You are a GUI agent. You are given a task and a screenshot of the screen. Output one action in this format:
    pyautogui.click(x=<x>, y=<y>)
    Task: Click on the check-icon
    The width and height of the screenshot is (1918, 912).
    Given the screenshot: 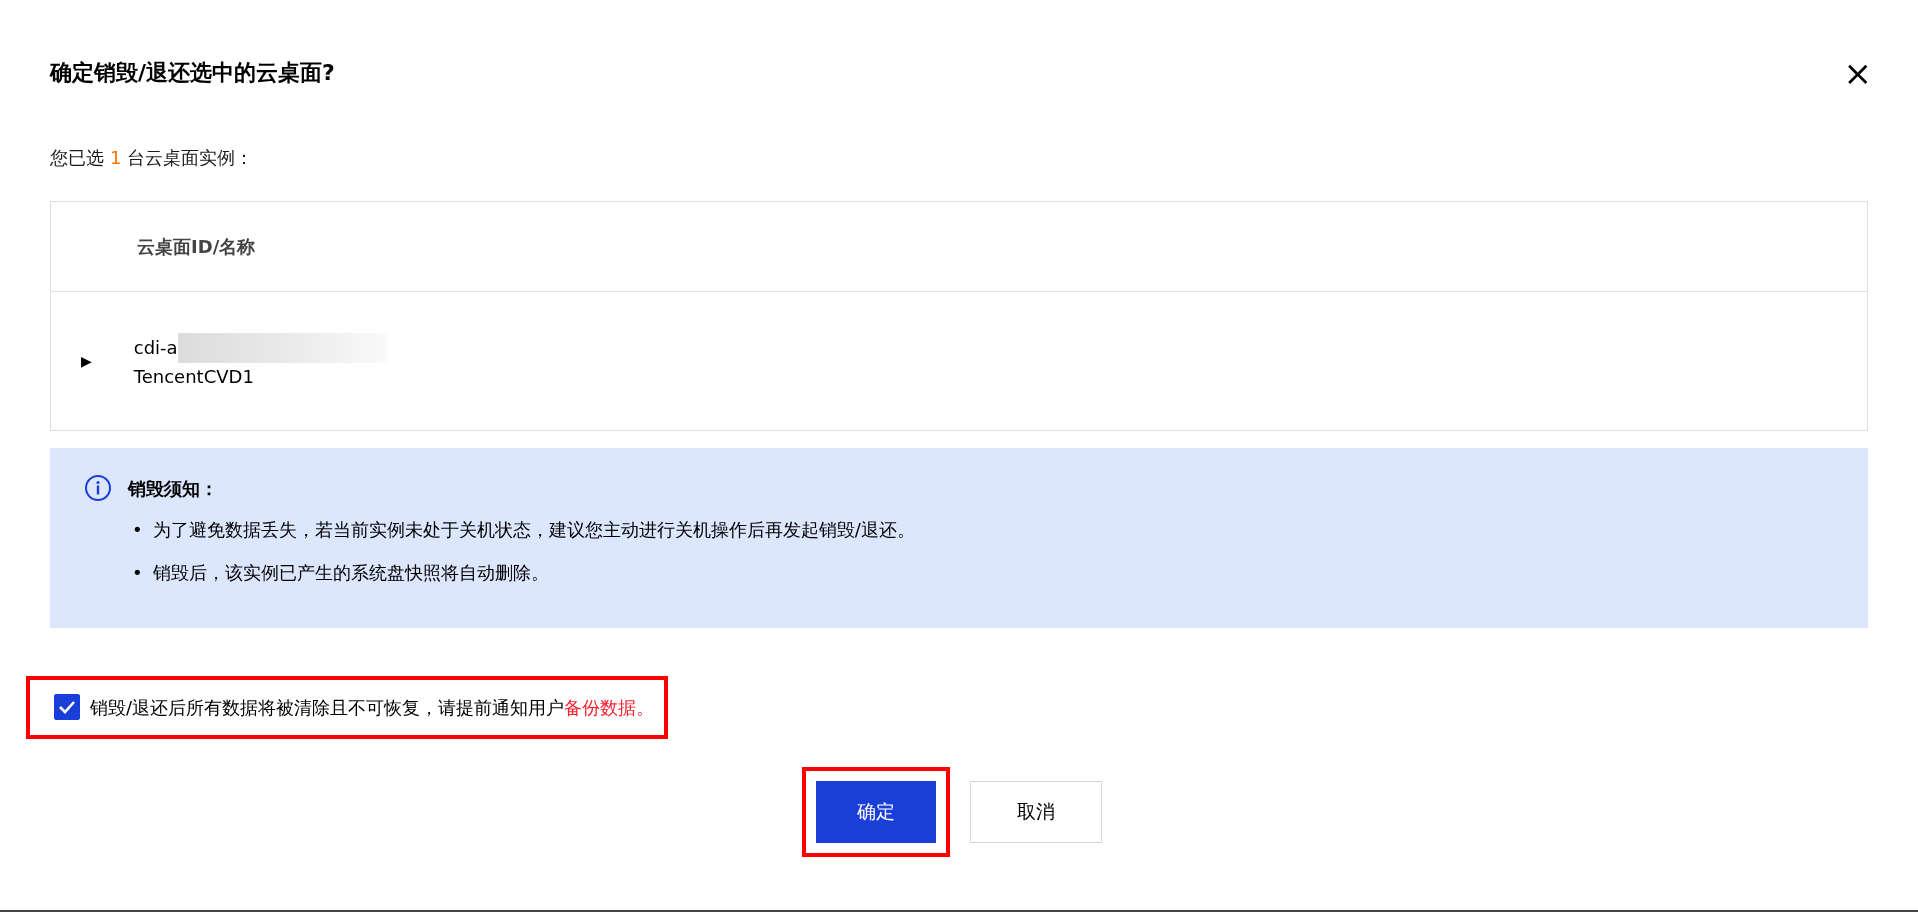 What is the action you would take?
    pyautogui.click(x=67, y=707)
    